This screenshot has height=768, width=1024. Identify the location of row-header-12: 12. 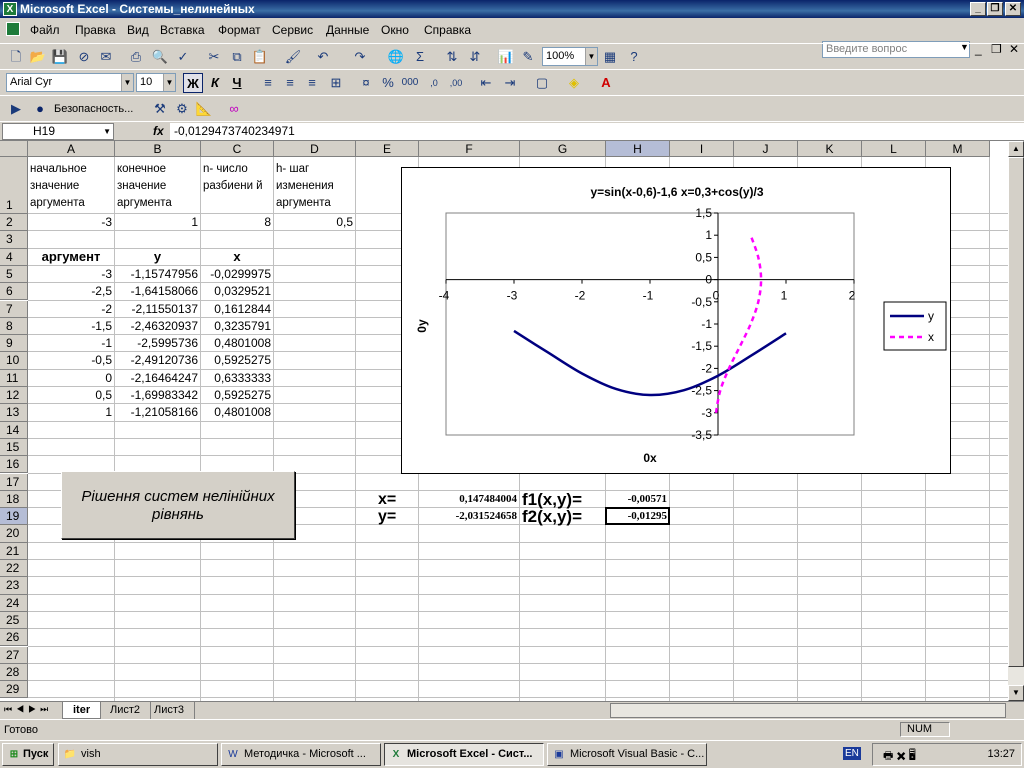
(14, 396).